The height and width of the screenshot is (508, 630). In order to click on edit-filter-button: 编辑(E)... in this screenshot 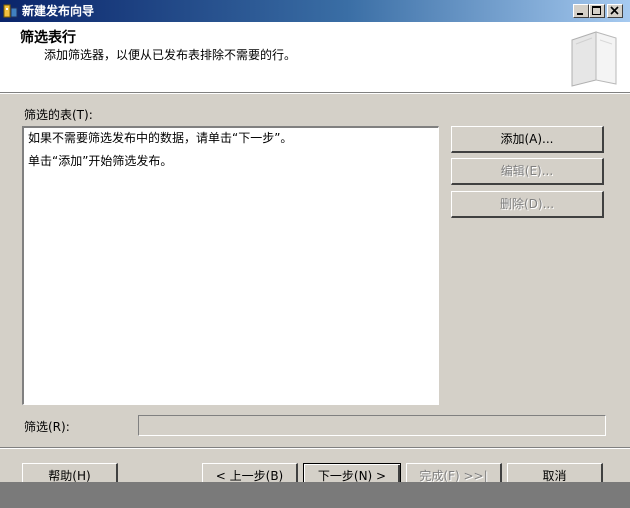, I will do `click(527, 171)`.